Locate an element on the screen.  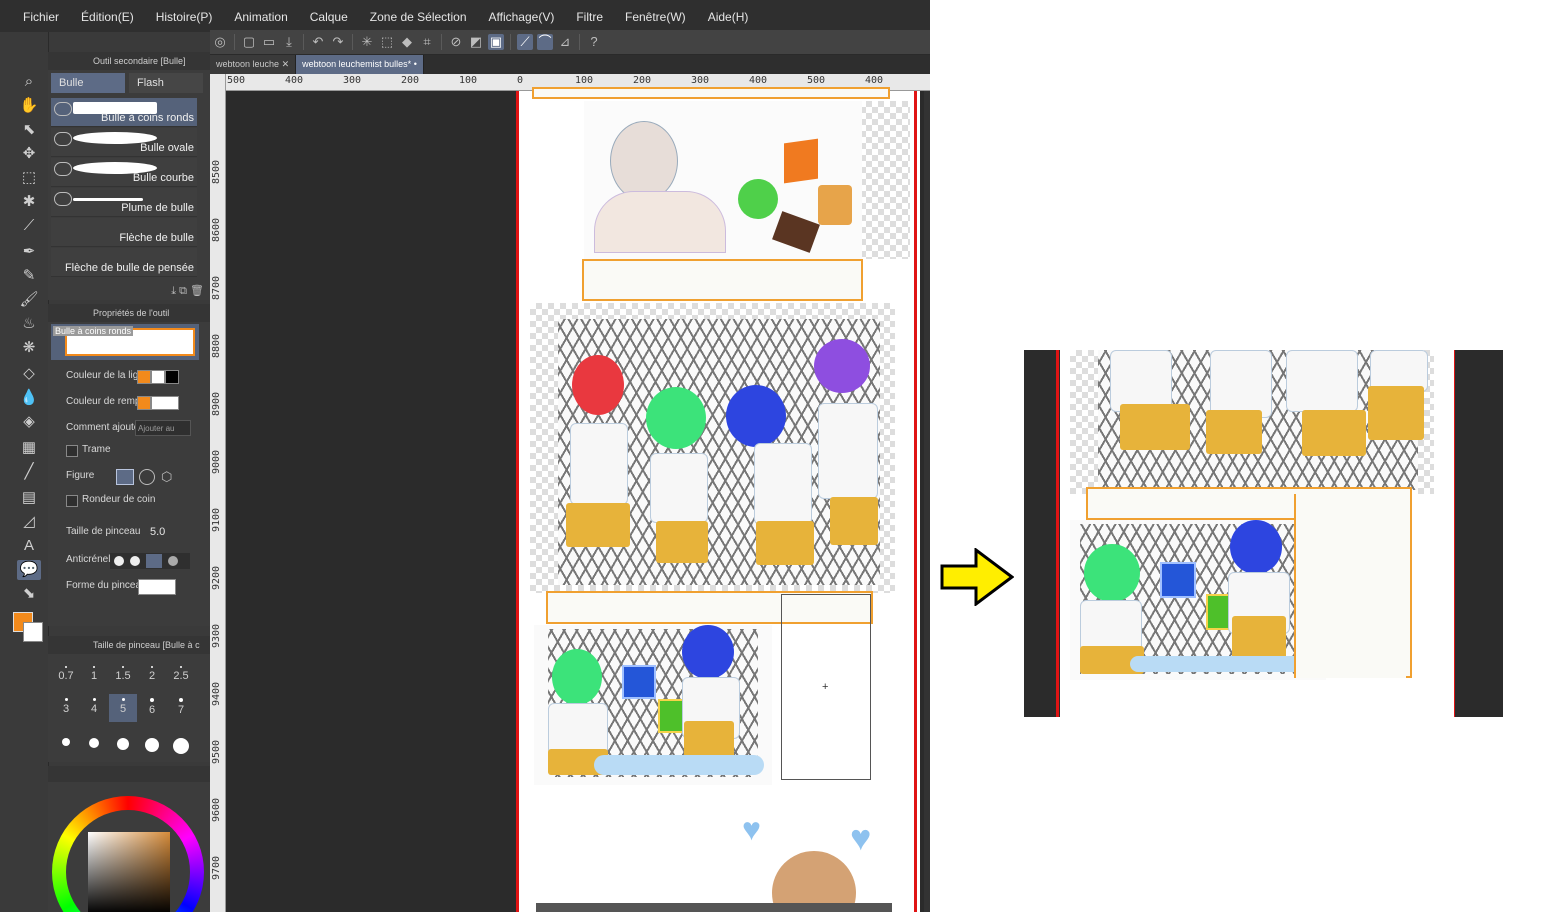
rectangle-icon is located at coordinates (125, 477).